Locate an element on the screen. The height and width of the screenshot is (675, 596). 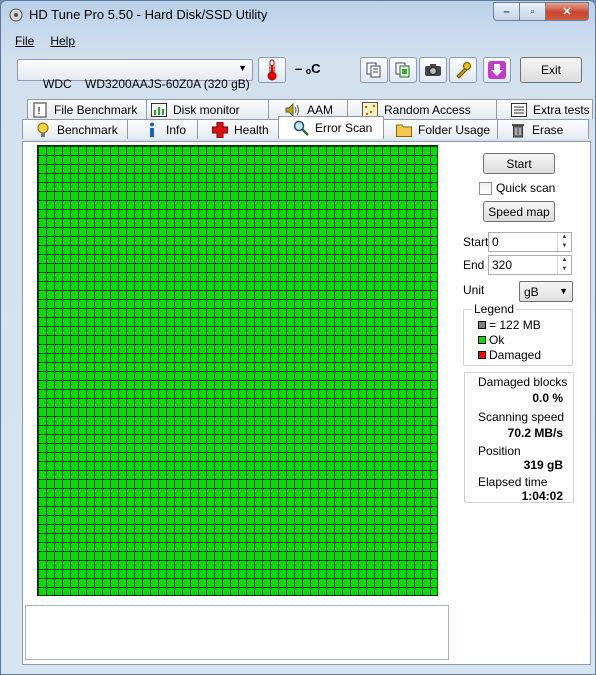
trash-icon is located at coordinates (518, 130).